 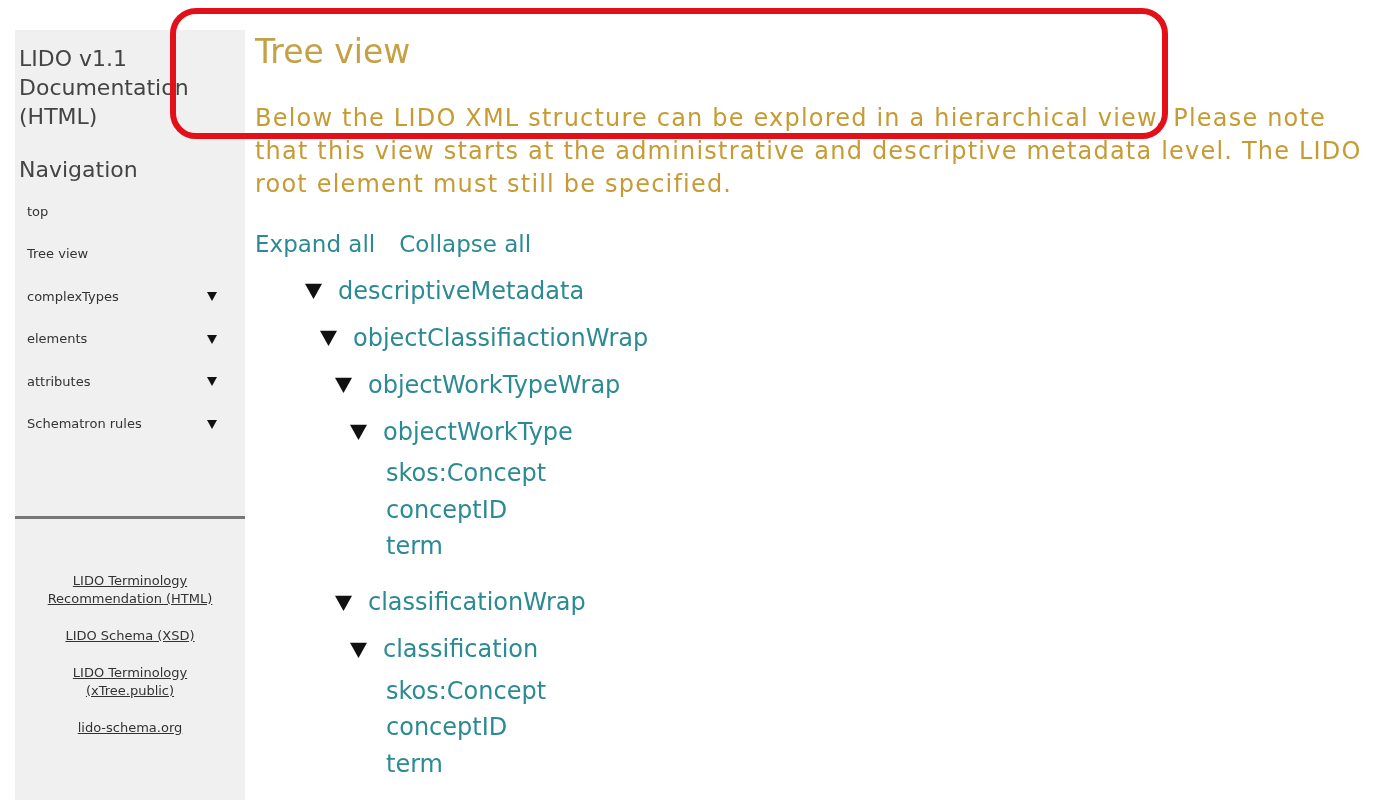 I want to click on tree-node: objectWorkType, so click(x=478, y=431).